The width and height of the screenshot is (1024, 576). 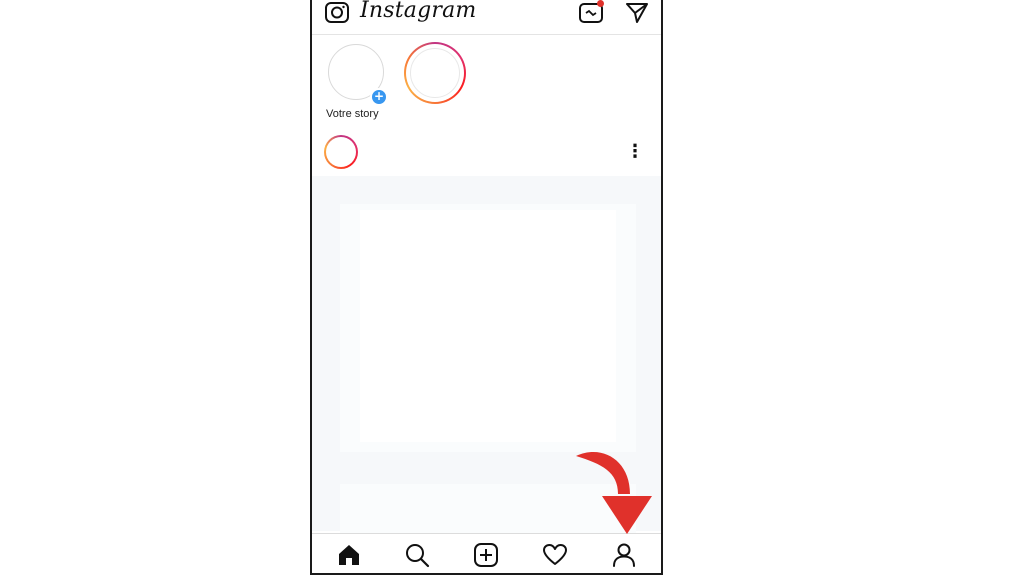 I want to click on stories-tray: + Votre story, so click(x=486, y=82).